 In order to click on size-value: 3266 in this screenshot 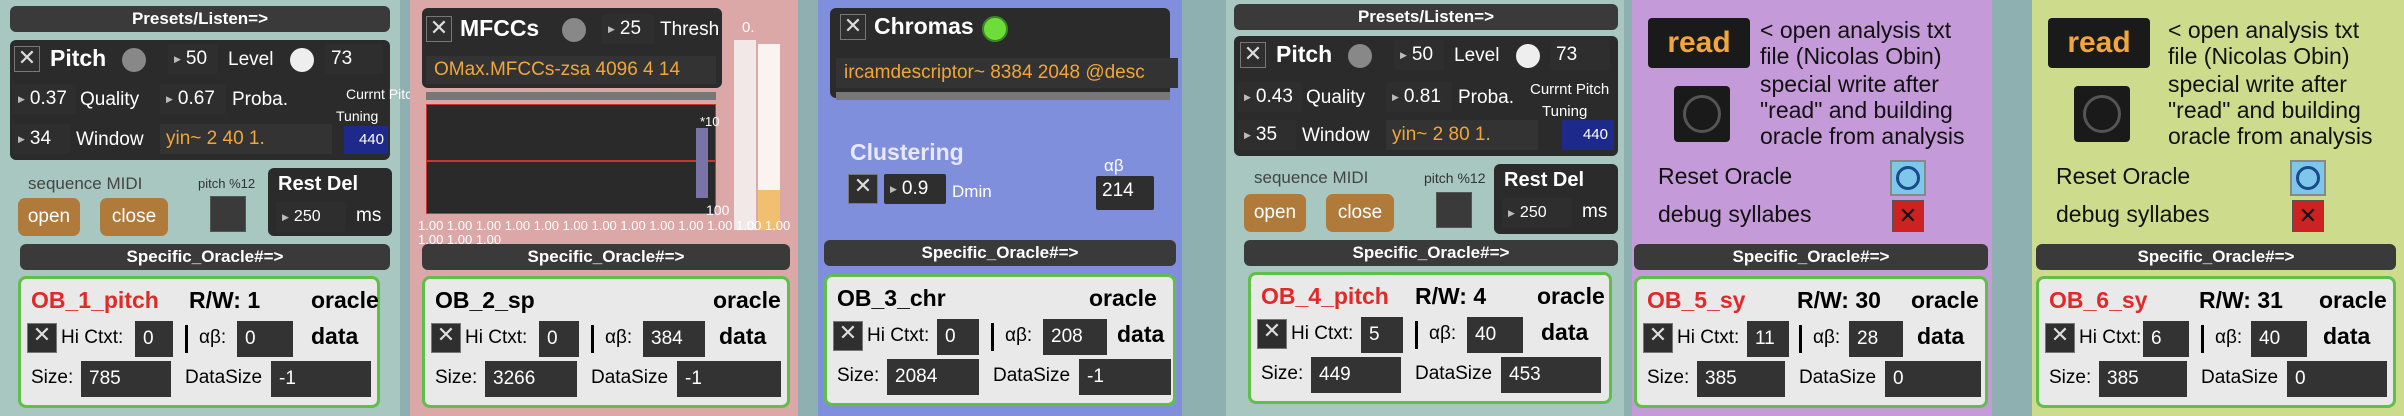, I will do `click(531, 379)`.